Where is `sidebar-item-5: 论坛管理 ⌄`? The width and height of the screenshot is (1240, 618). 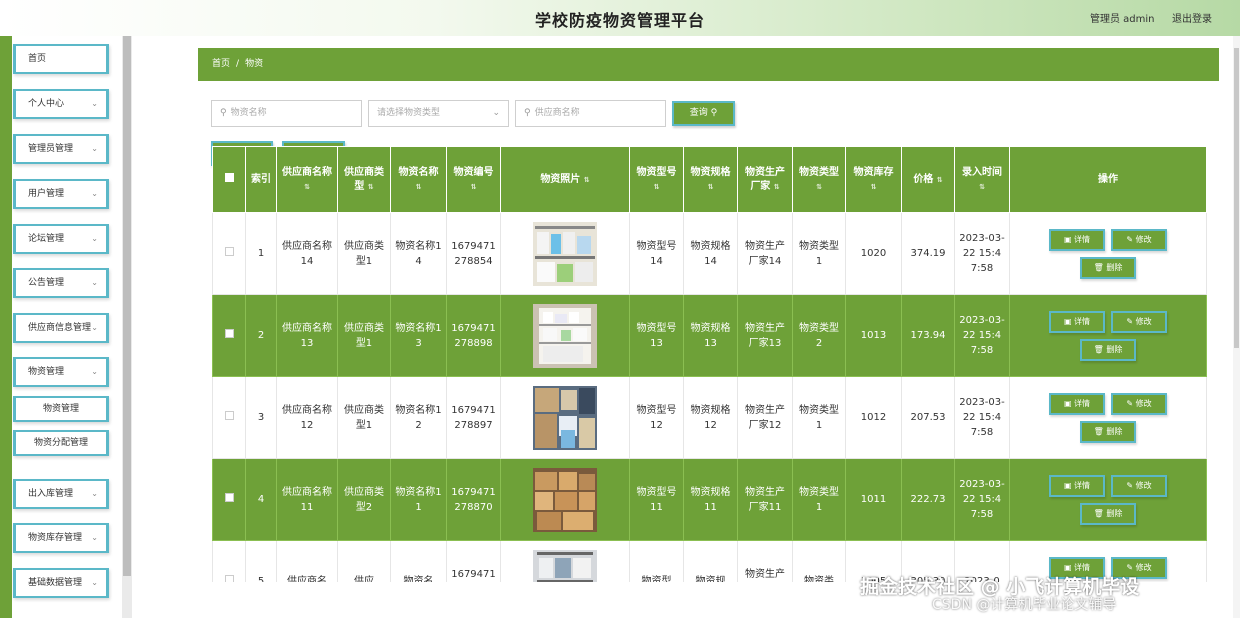 sidebar-item-5: 论坛管理 ⌄ is located at coordinates (61, 239).